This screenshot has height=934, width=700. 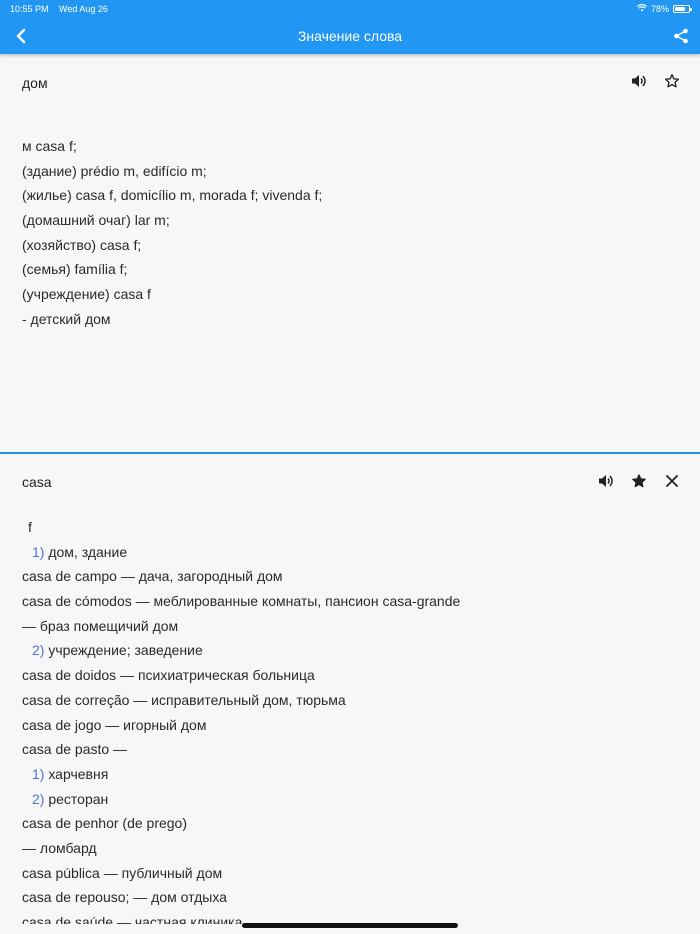 I want to click on definition-line-text: casa de campo — дача, загородный дом, so click(x=152, y=576).